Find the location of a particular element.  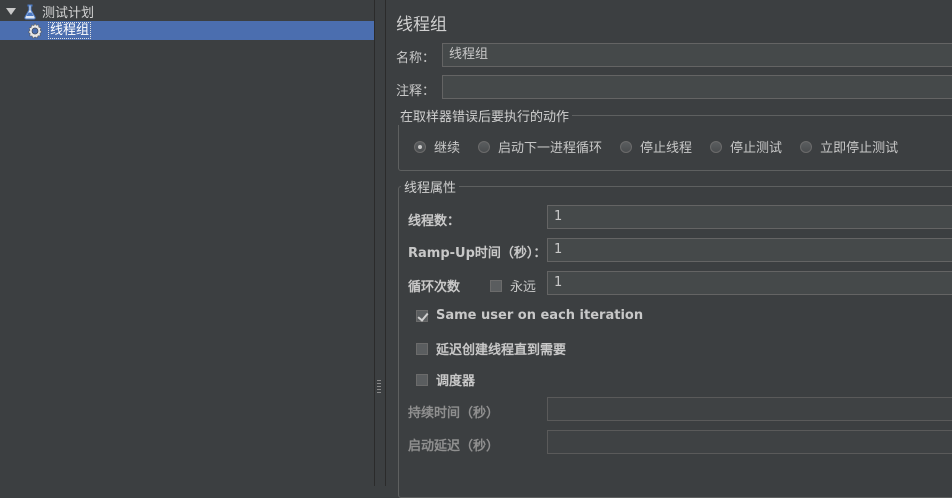

duration-field is located at coordinates (749, 409).